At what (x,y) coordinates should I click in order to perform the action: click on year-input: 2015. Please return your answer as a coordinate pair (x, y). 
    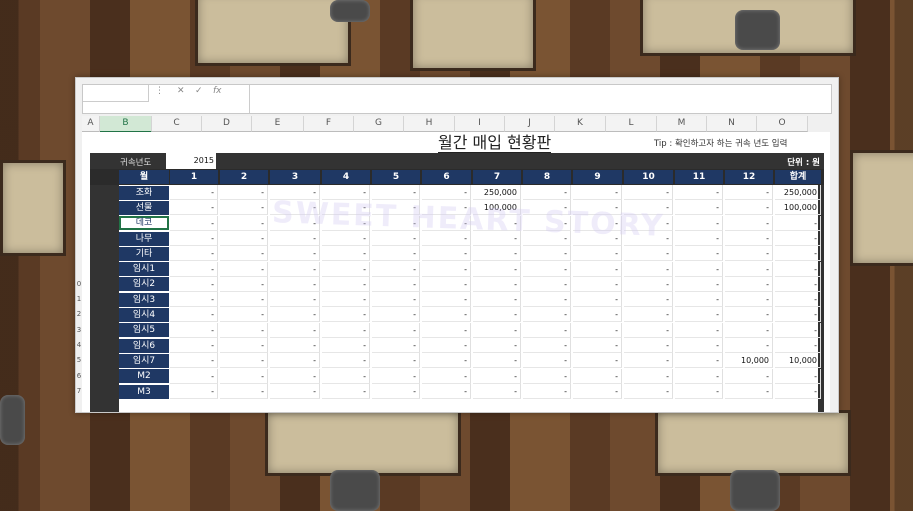
    Looking at the image, I should click on (191, 161).